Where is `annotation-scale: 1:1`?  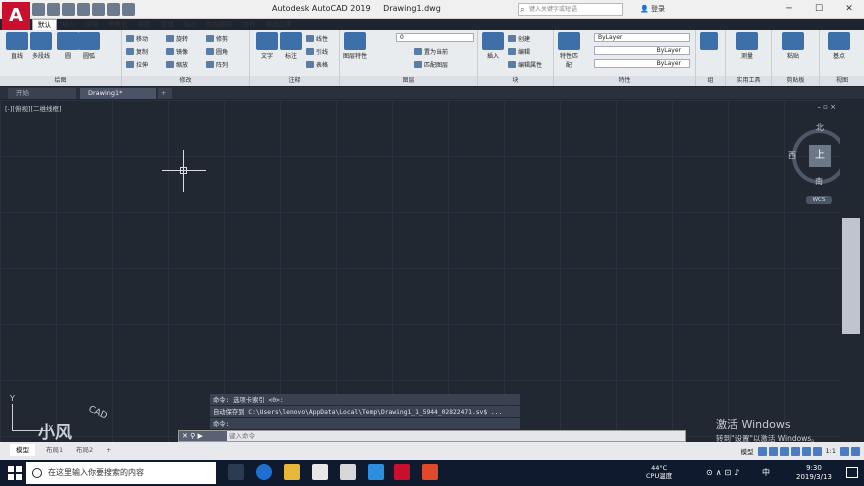 annotation-scale: 1:1 is located at coordinates (831, 451).